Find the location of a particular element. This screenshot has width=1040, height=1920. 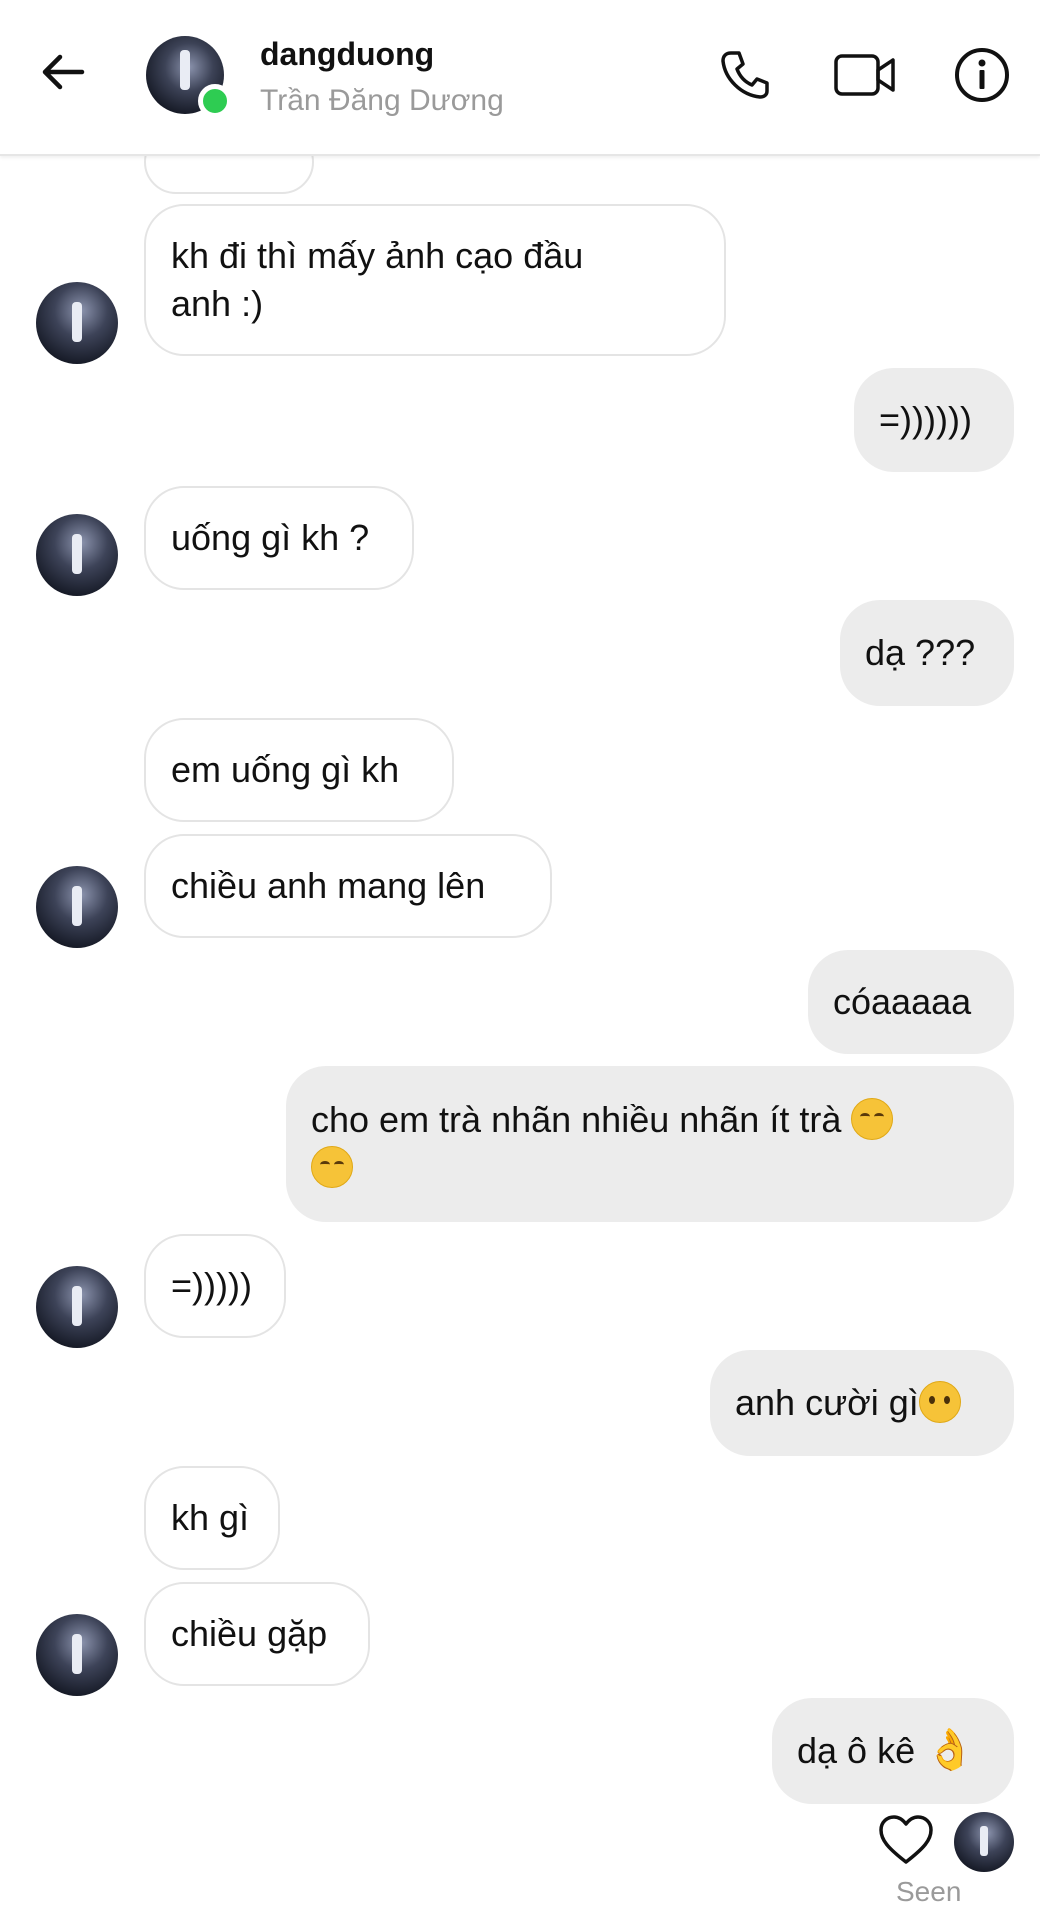

message-text: =)))))) is located at coordinates (925, 419).